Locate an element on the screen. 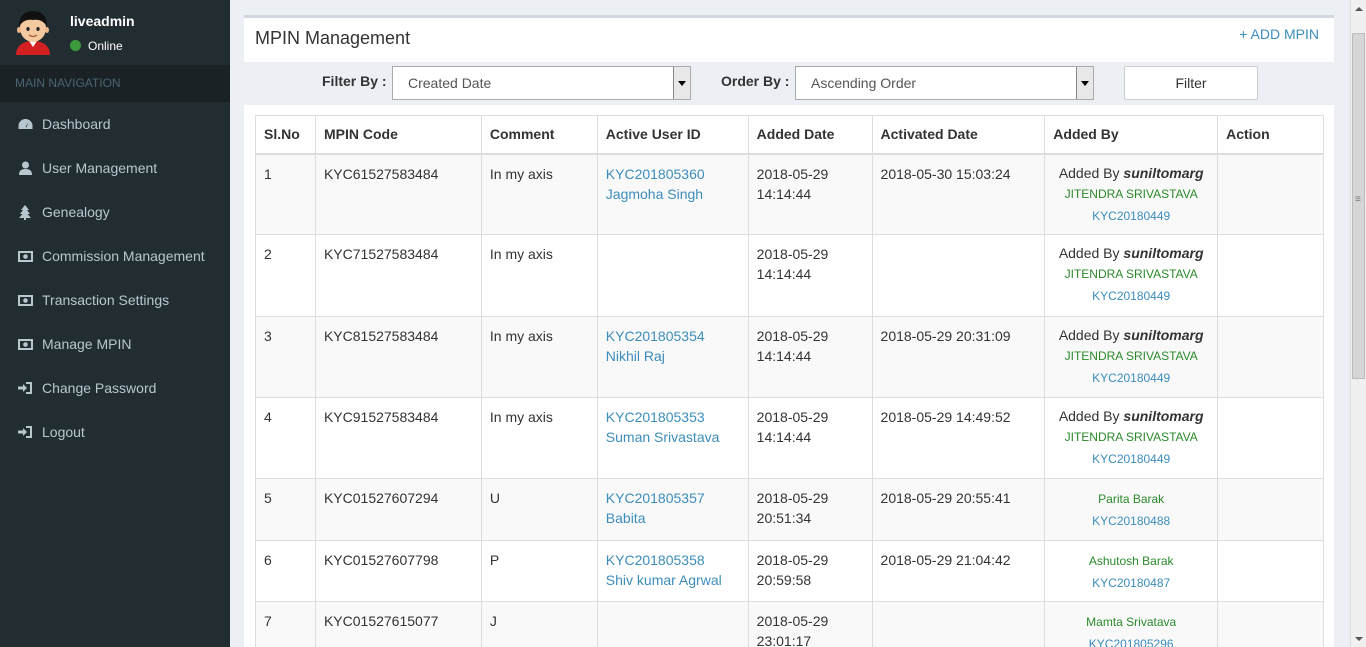 This screenshot has height=647, width=1366. cell-sl-no: 6 is located at coordinates (285, 571).